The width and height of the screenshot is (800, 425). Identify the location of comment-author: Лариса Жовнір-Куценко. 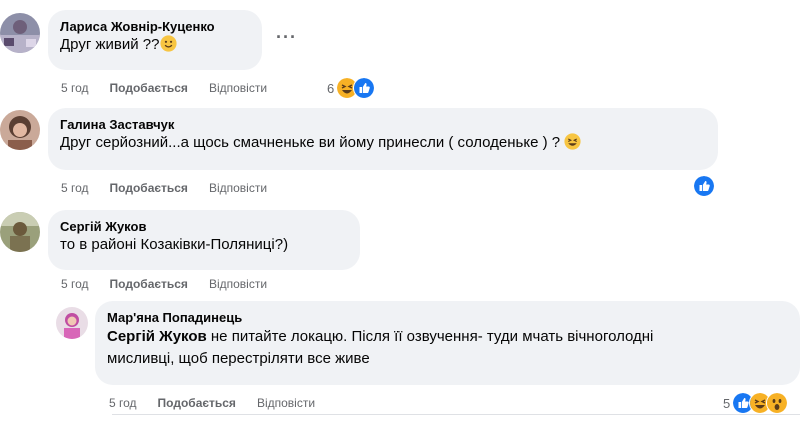
(155, 26).